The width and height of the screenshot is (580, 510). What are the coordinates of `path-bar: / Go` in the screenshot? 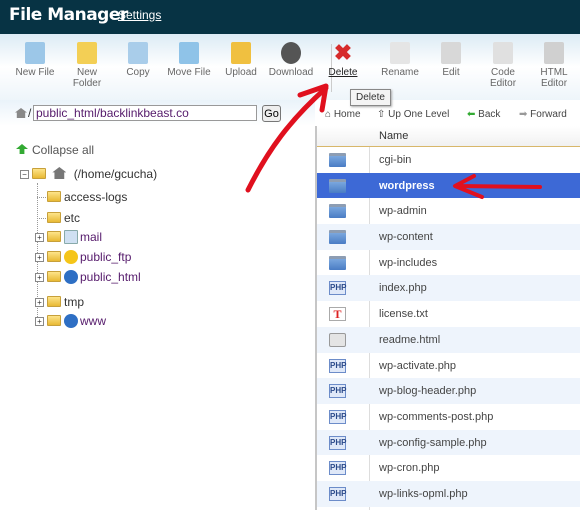 It's located at (157, 113).